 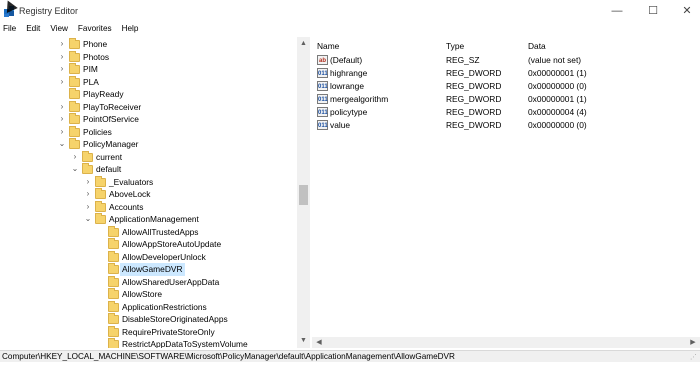 What do you see at coordinates (59, 29) in the screenshot?
I see `menu-view: View` at bounding box center [59, 29].